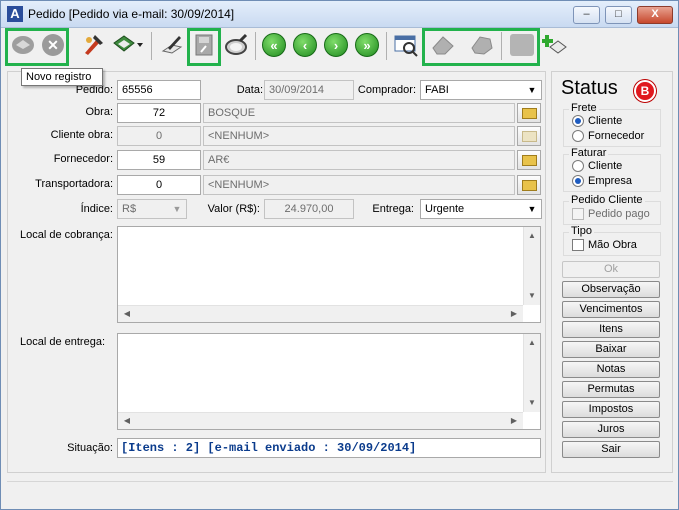 The height and width of the screenshot is (510, 679). What do you see at coordinates (129, 209) in the screenshot?
I see `indice-value: R$` at bounding box center [129, 209].